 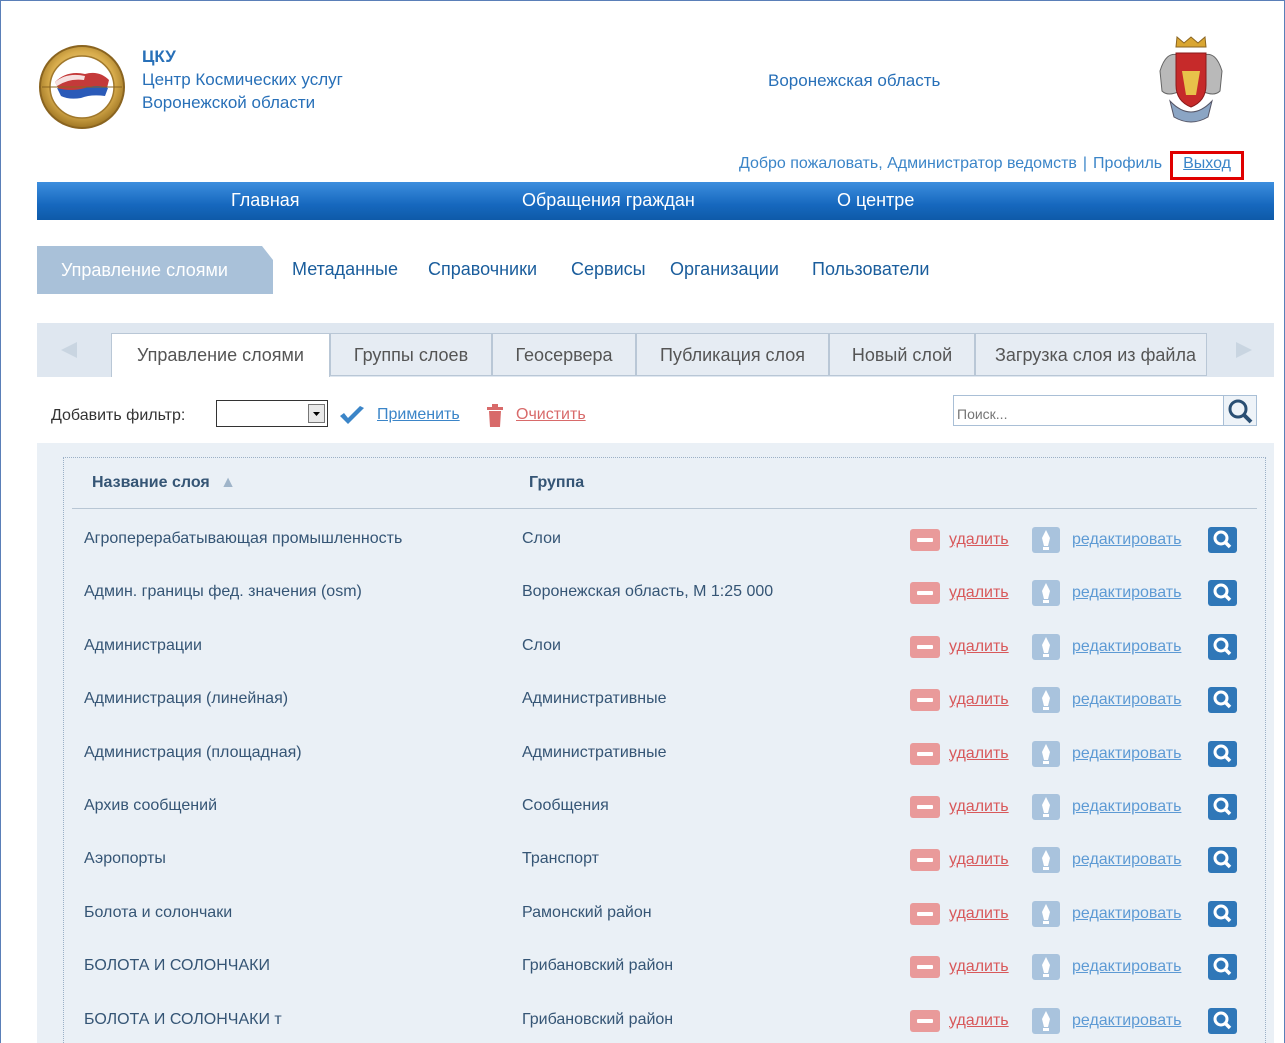 What do you see at coordinates (151, 482) in the screenshot?
I see `column-layer-name-label: Название слоя` at bounding box center [151, 482].